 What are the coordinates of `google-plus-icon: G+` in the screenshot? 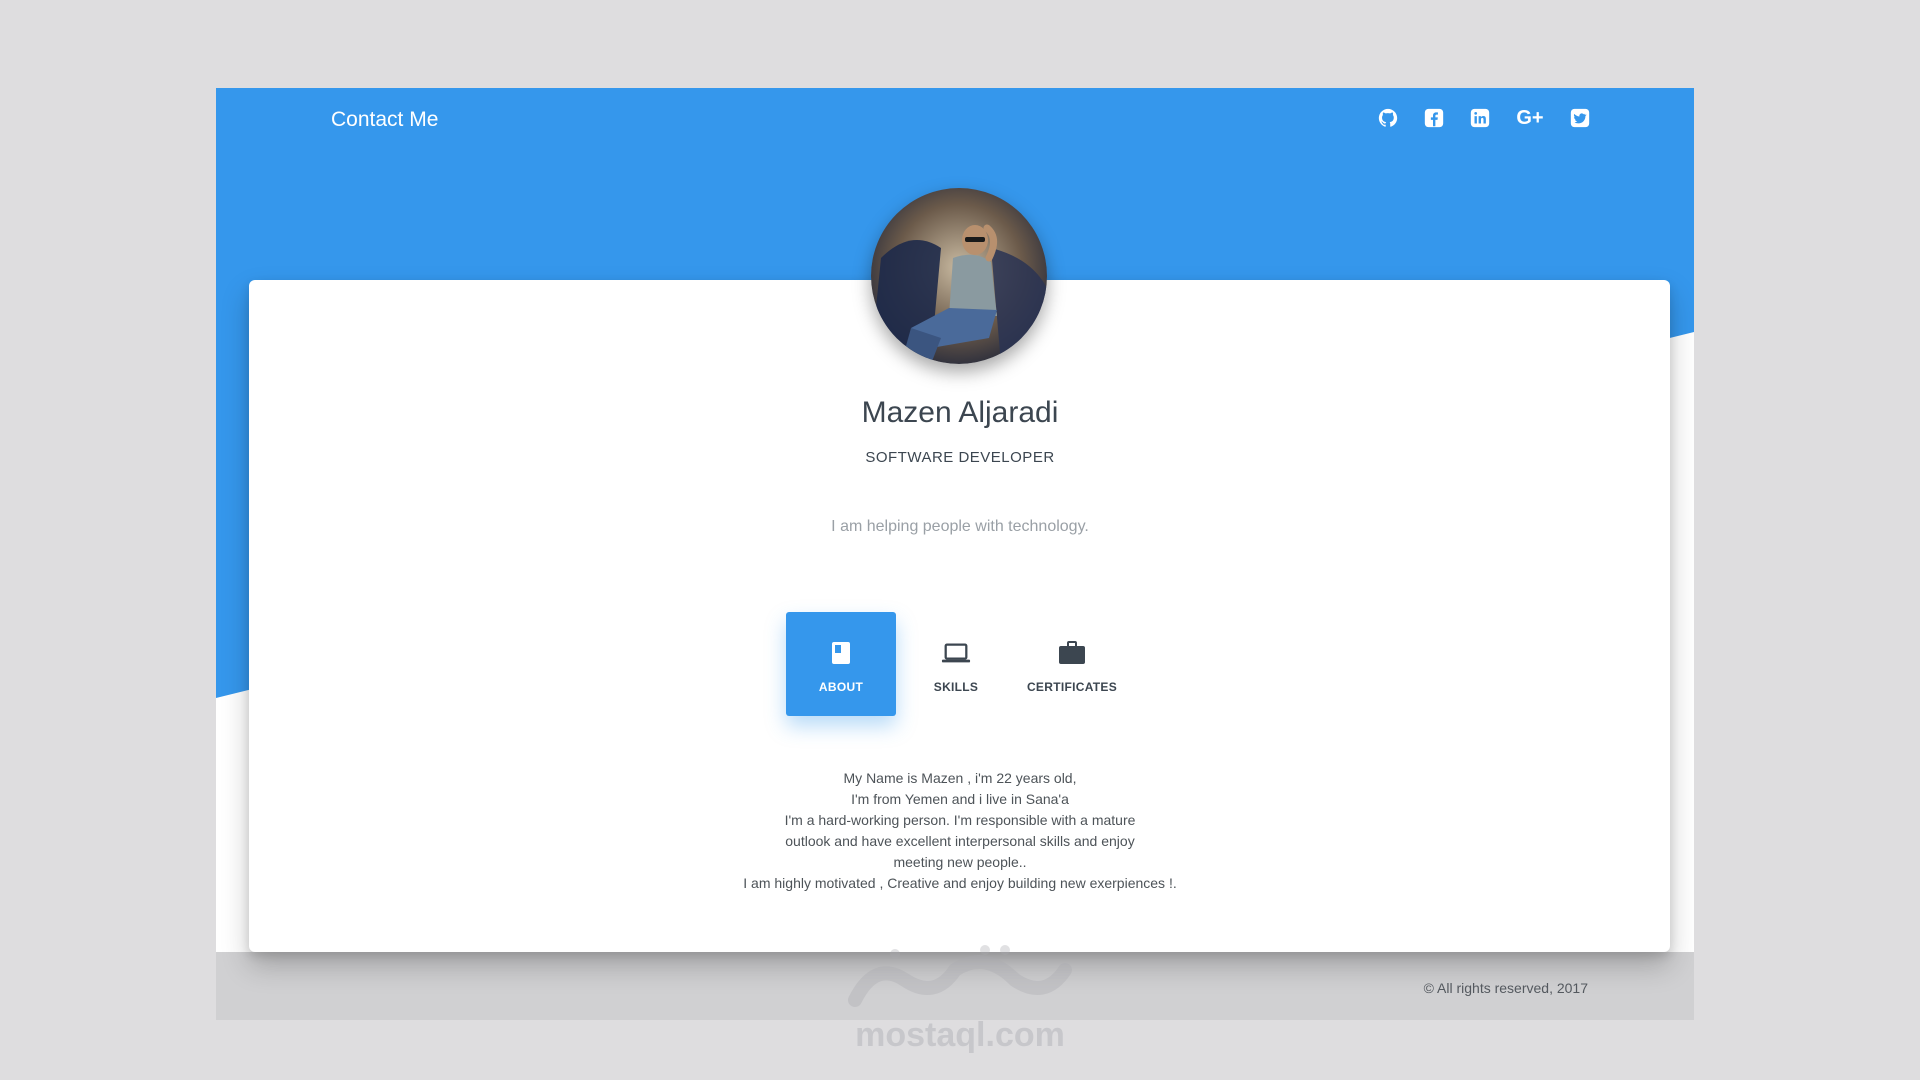 It's located at (1530, 118).